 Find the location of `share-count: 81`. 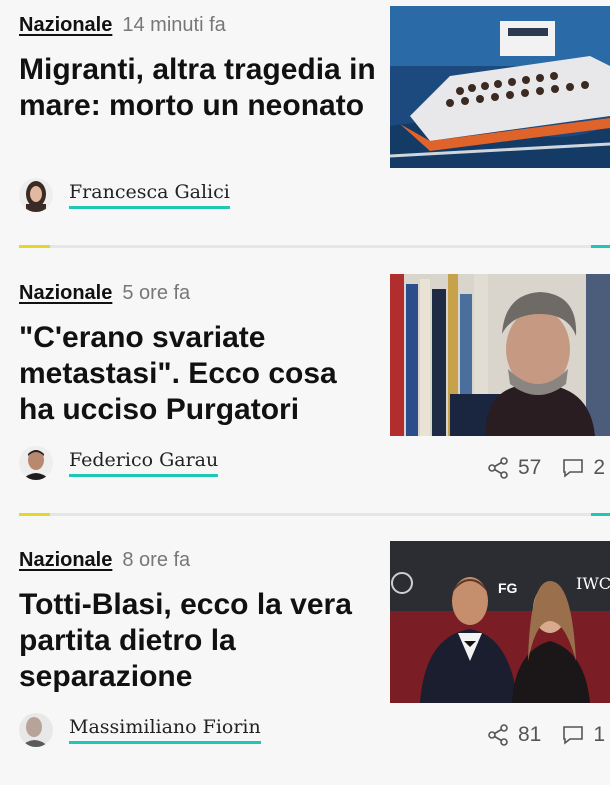

share-count: 81 is located at coordinates (530, 734).